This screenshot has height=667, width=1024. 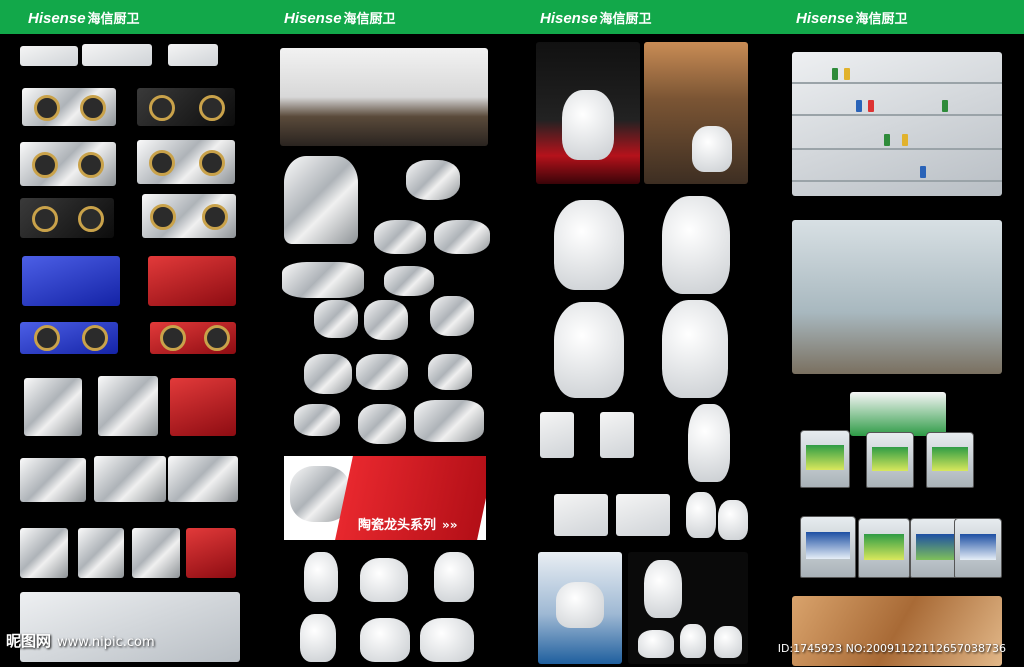 What do you see at coordinates (897, 631) in the screenshot?
I see `wood-board-photo` at bounding box center [897, 631].